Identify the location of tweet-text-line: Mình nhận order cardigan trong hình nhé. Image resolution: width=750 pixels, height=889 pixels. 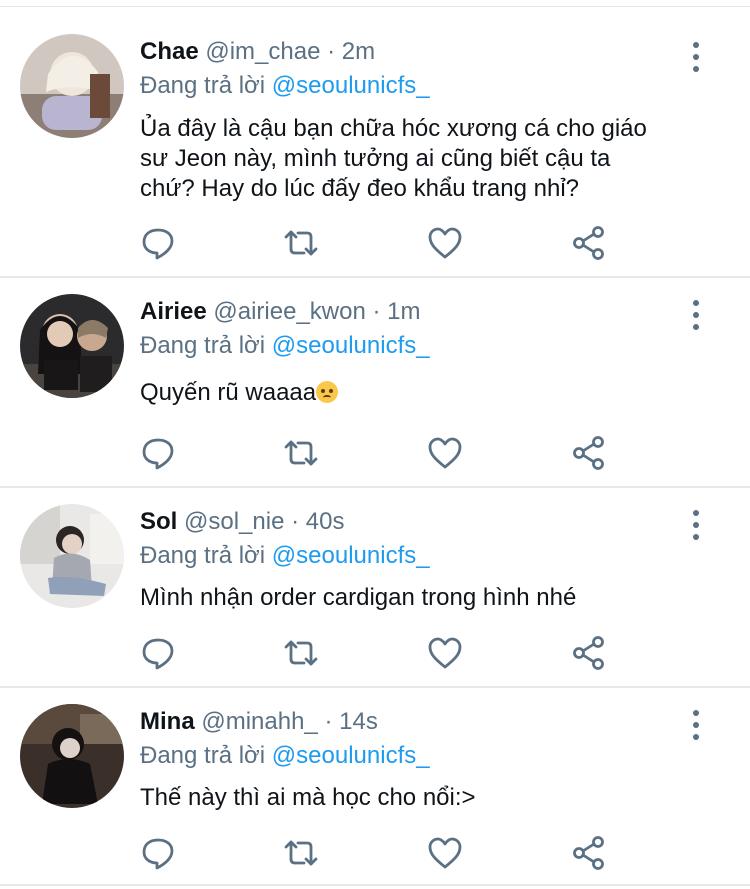
(358, 597).